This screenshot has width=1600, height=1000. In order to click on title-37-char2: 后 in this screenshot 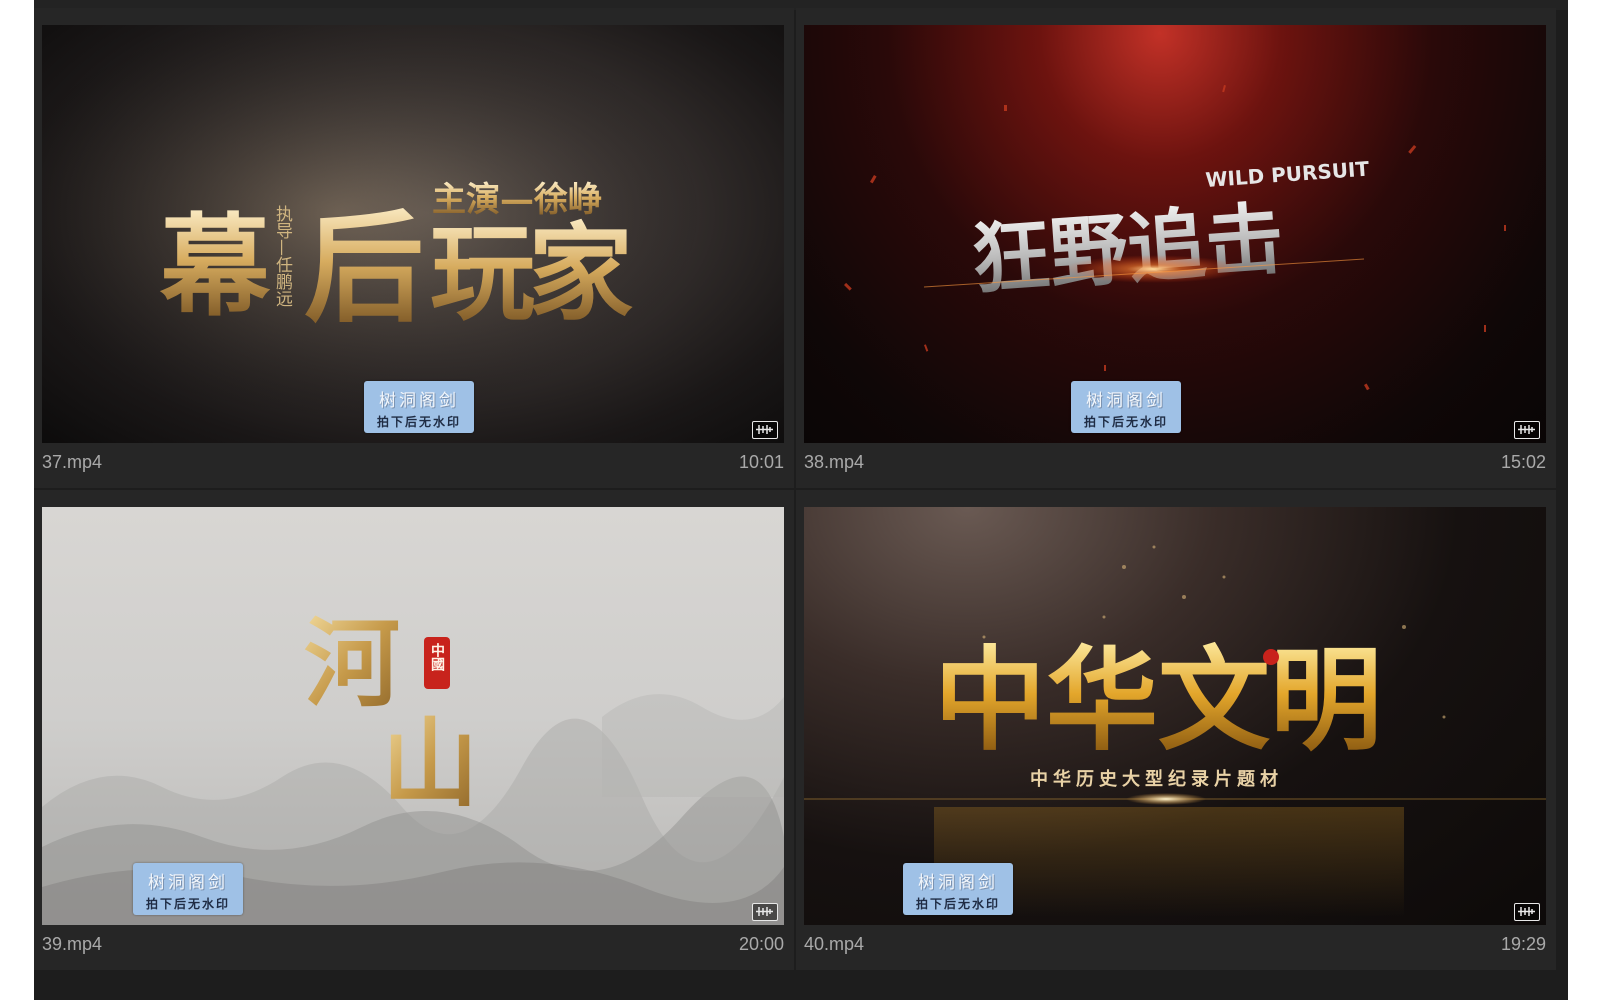, I will do `click(364, 268)`.